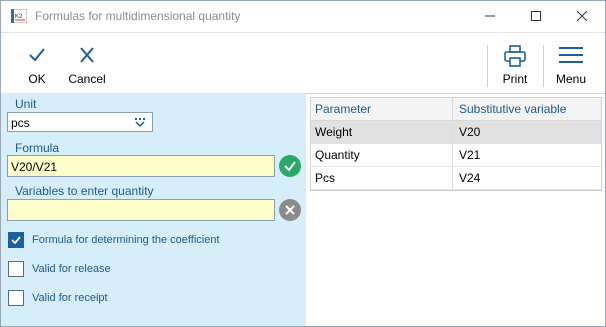  Describe the element at coordinates (140, 122) in the screenshot. I see `dropdown-icon` at that location.